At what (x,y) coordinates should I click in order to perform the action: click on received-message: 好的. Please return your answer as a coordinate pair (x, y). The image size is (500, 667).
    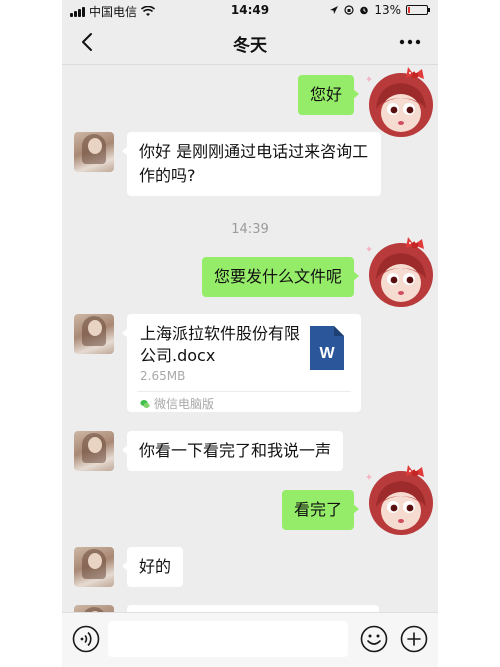
    Looking at the image, I should click on (152, 567).